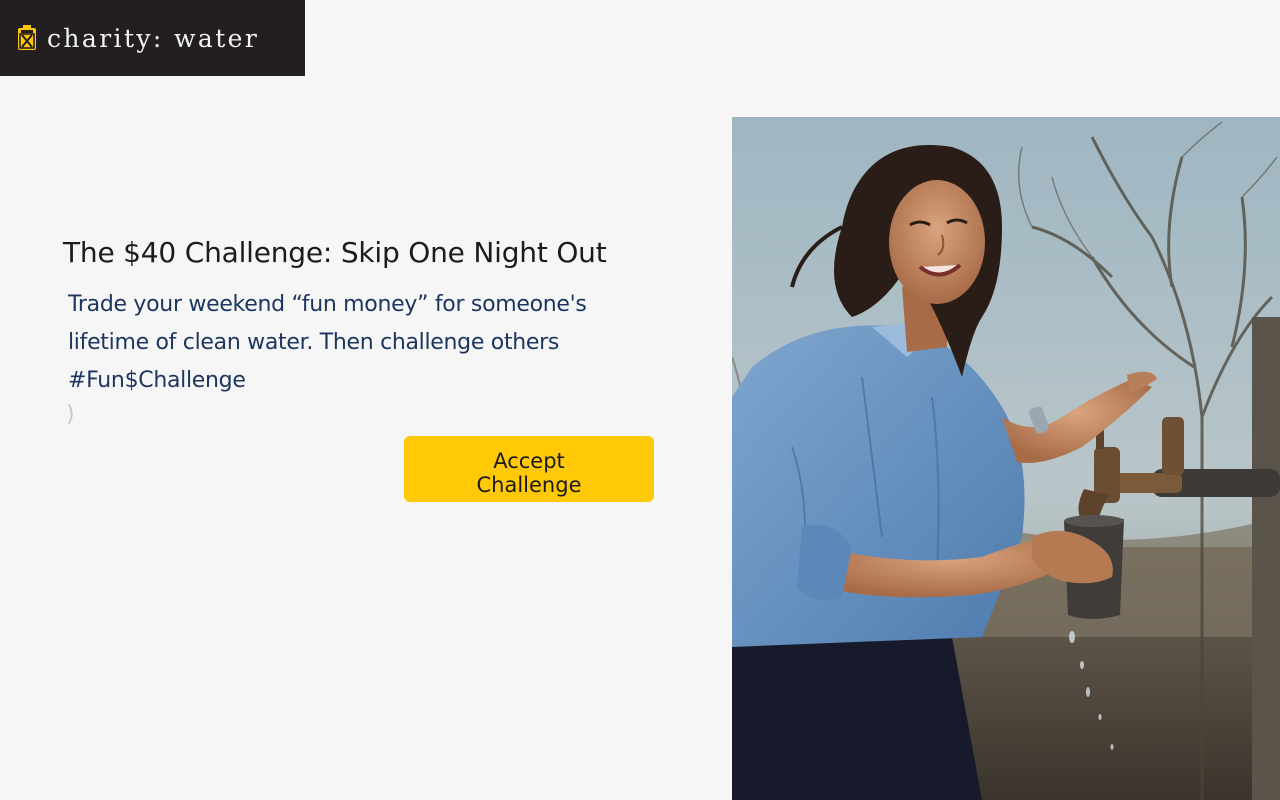  I want to click on stray-glyph: ), so click(70, 414).